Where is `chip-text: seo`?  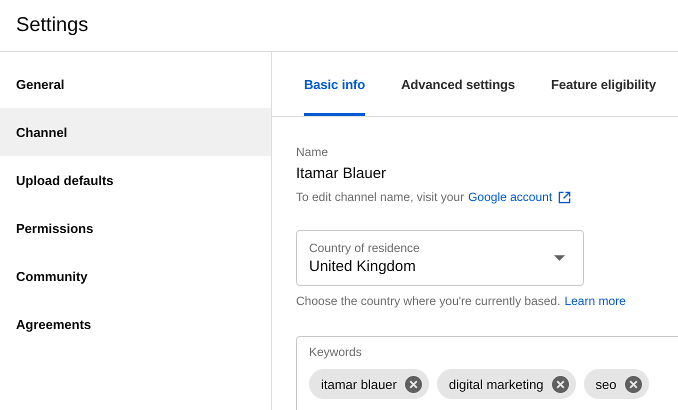
chip-text: seo is located at coordinates (606, 384).